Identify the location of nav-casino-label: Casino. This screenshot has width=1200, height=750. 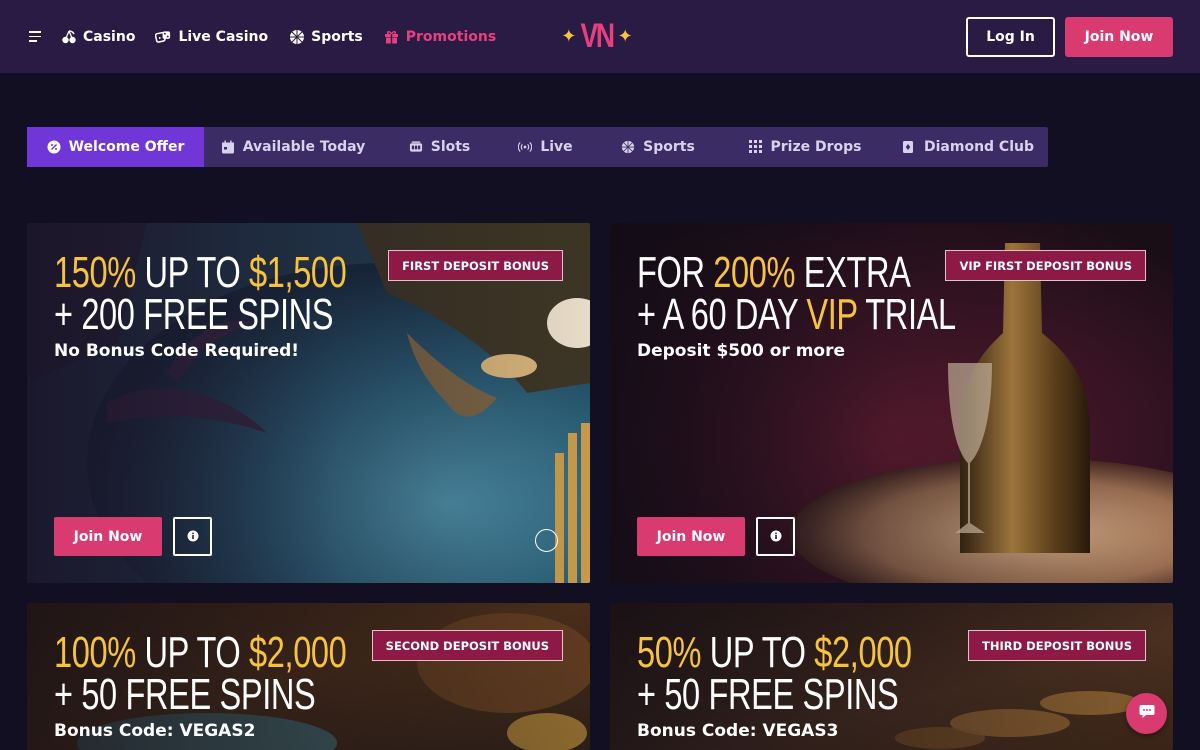
(109, 36).